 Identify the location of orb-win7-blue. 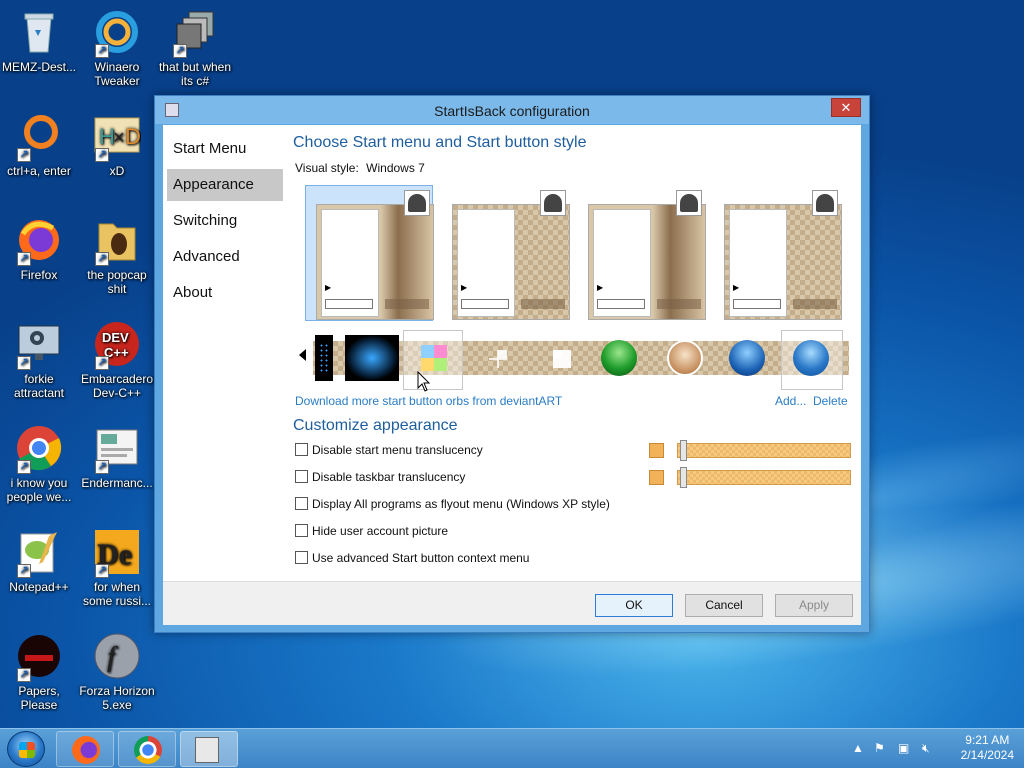
(747, 358).